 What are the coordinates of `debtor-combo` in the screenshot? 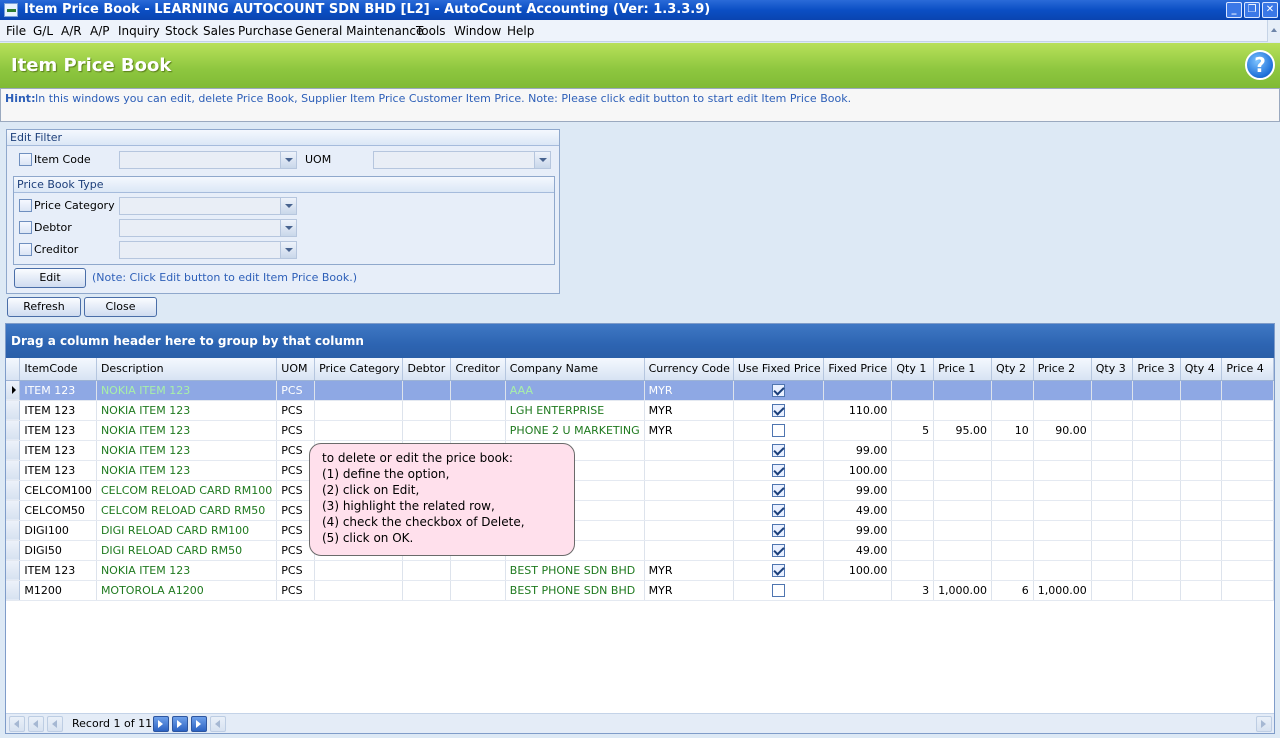 It's located at (208, 228).